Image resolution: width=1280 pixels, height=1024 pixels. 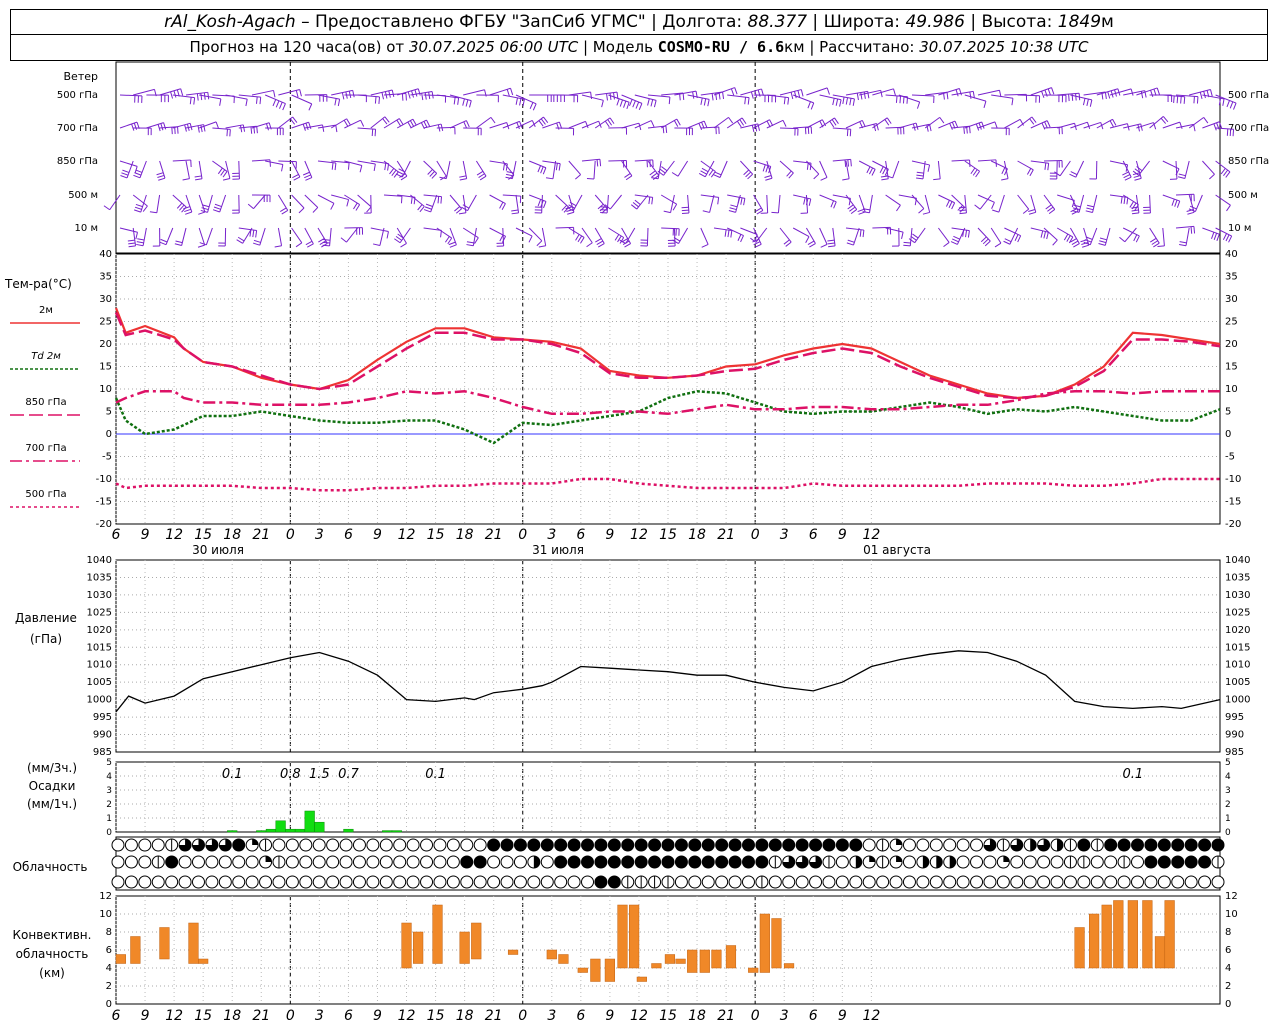 I want to click on tick-right: -10, so click(x=1233, y=479).